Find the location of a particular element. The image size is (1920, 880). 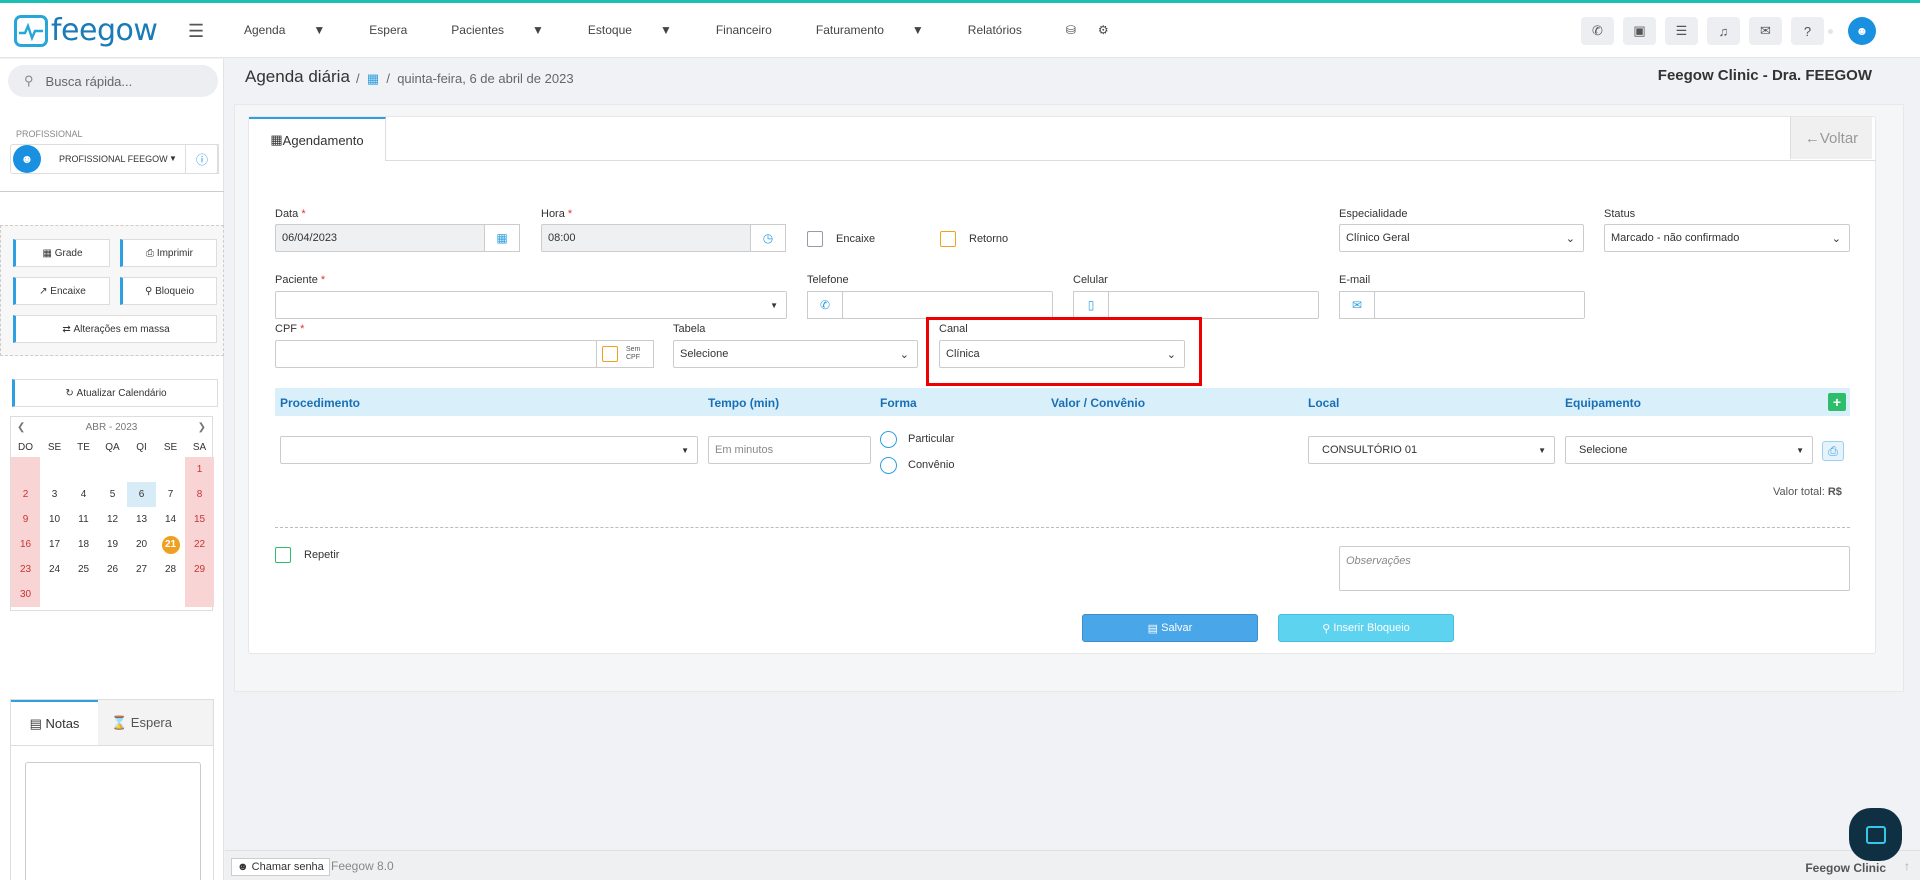

help-icon: ? is located at coordinates (1807, 31).